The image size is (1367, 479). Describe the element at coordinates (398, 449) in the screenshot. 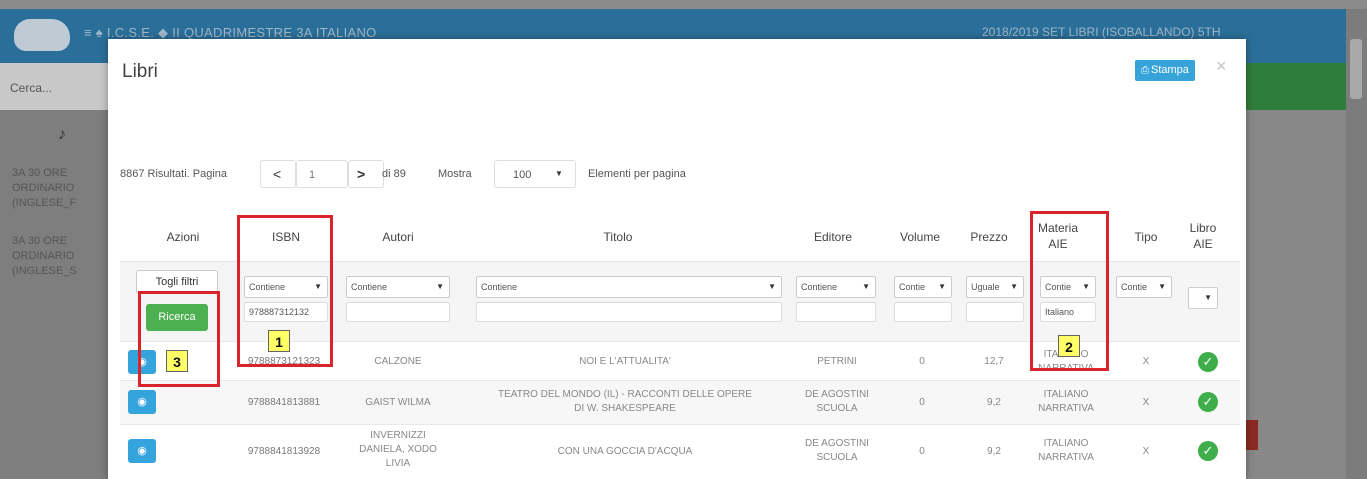

I see `autori-cell: INVERNIZZI DANIELA, XODO LIVIA` at that location.